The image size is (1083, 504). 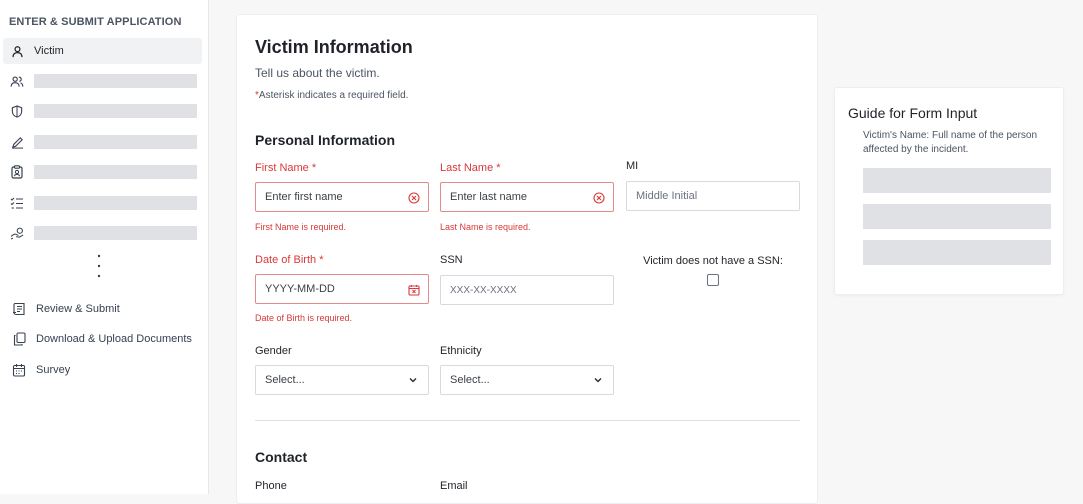 What do you see at coordinates (317, 73) in the screenshot?
I see `page-subtitle: Tell us about the victim.` at bounding box center [317, 73].